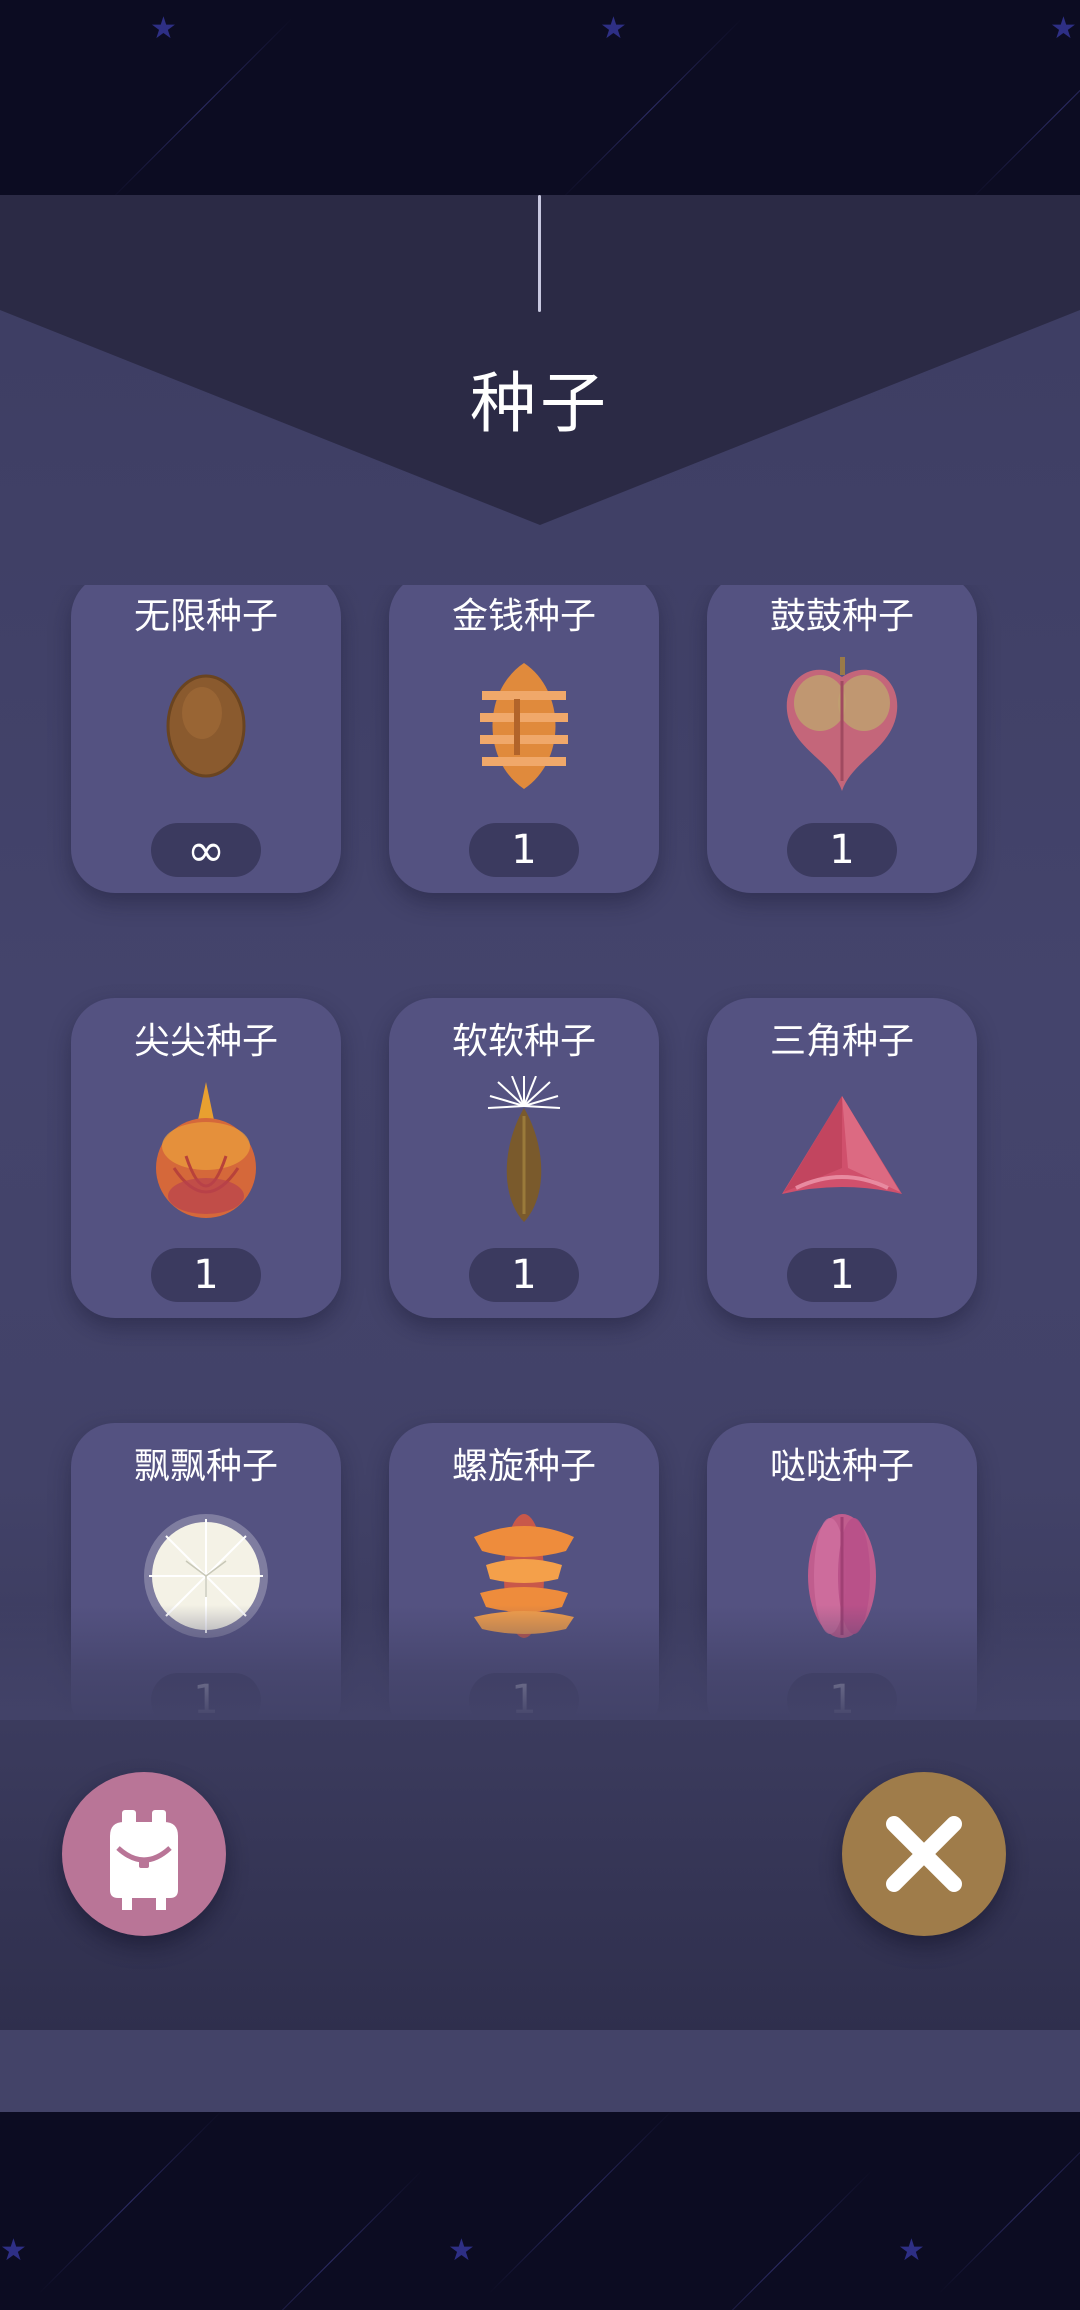  I want to click on page-title: 种子, so click(540, 403).